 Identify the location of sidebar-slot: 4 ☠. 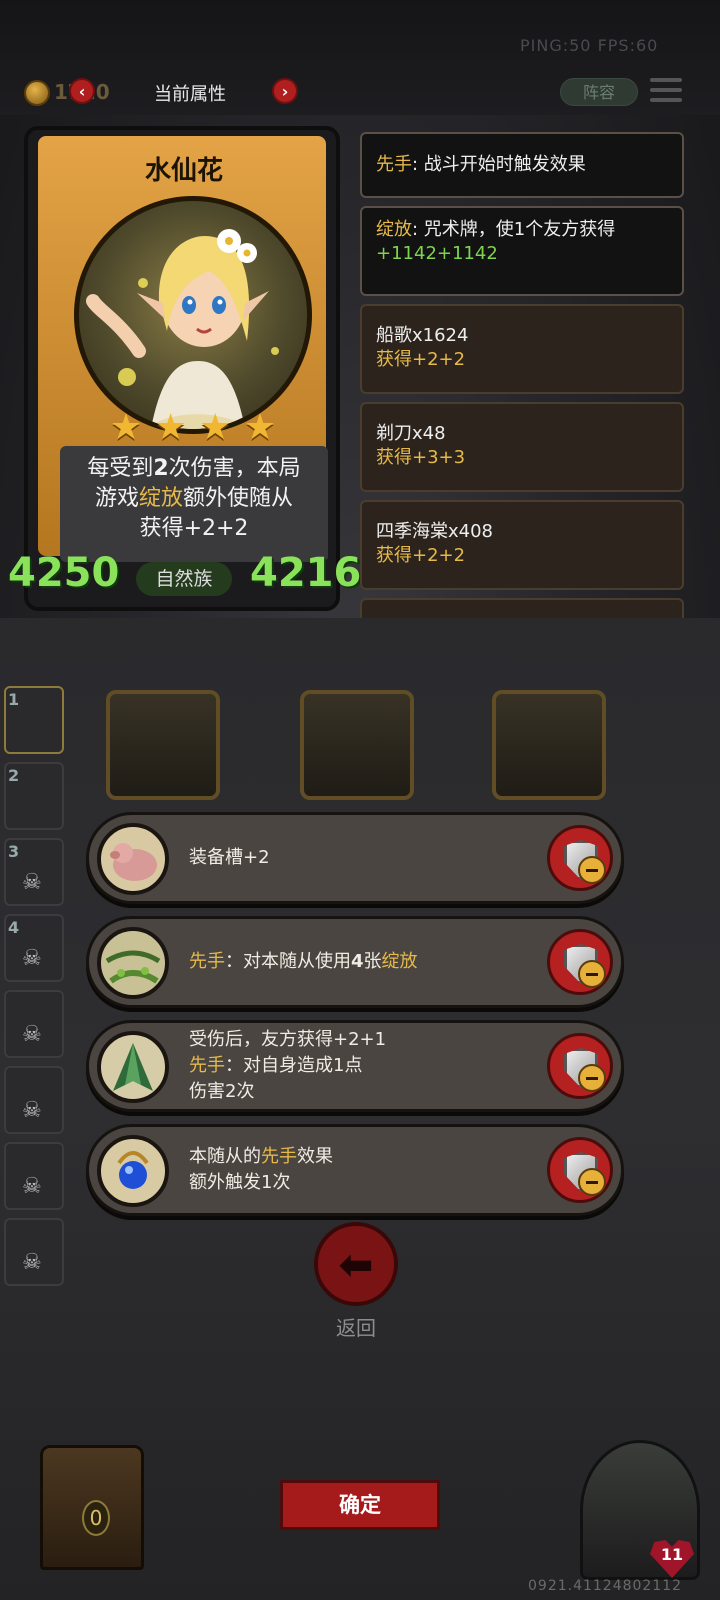
(34, 948).